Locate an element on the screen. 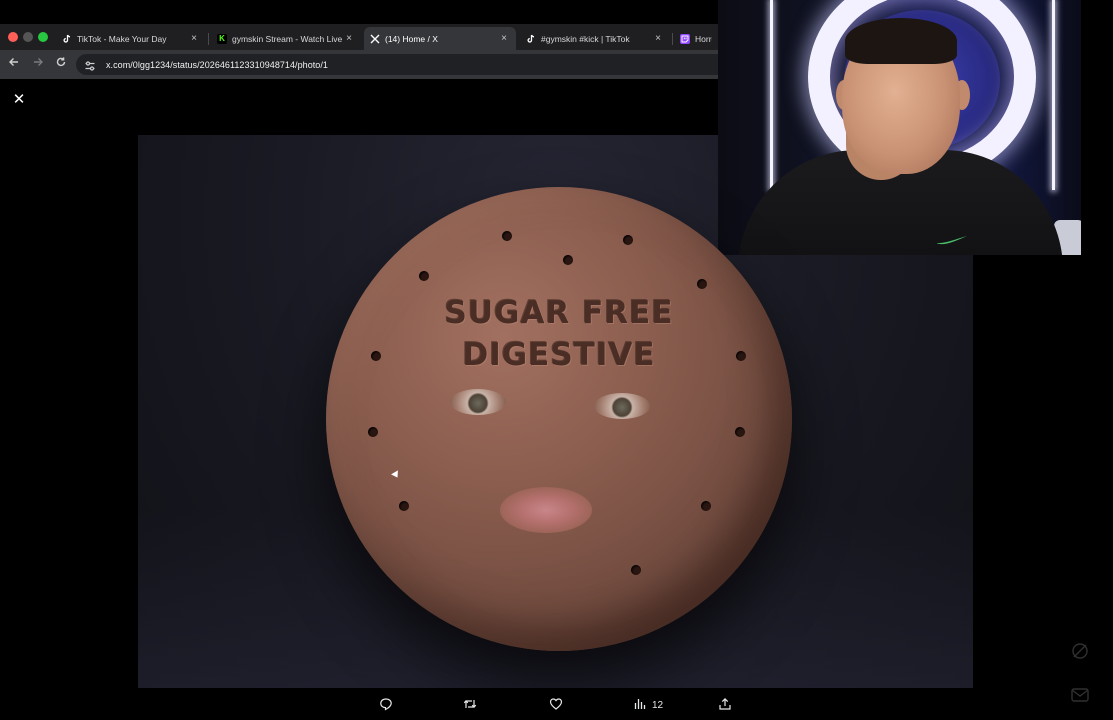 This screenshot has height=720, width=1113. browser-tab-tiktok-gymskin: #gymskin #kick | TikTok × is located at coordinates (595, 38).